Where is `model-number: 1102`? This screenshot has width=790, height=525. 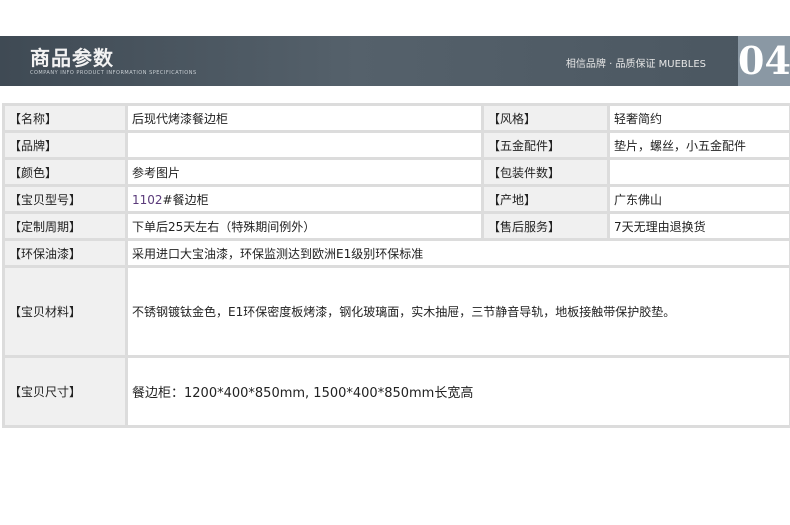 model-number: 1102 is located at coordinates (147, 199).